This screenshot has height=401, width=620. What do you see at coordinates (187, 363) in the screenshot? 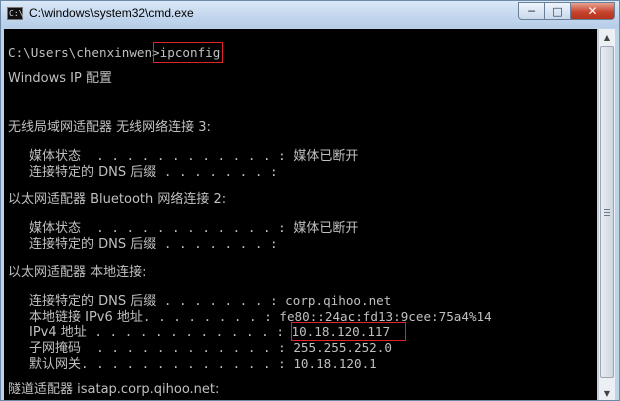
I see `row-dots: . . . . . . . . . . . . . :` at bounding box center [187, 363].